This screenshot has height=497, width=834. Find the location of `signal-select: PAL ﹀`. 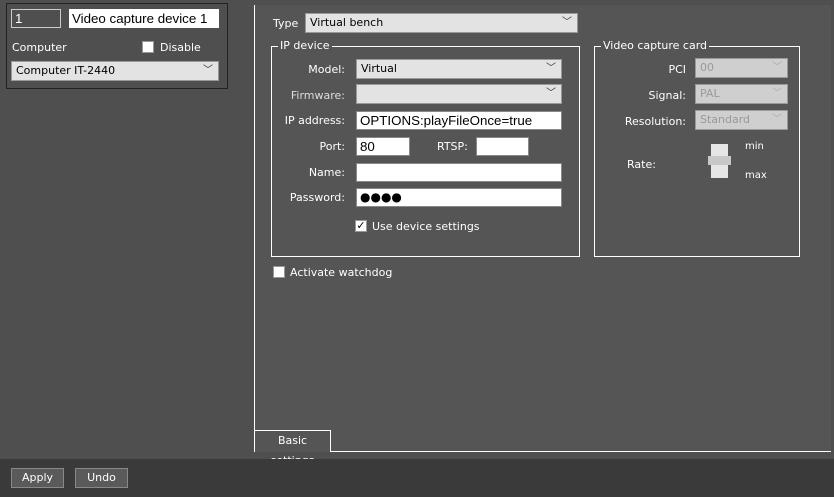

signal-select: PAL ﹀ is located at coordinates (741, 94).